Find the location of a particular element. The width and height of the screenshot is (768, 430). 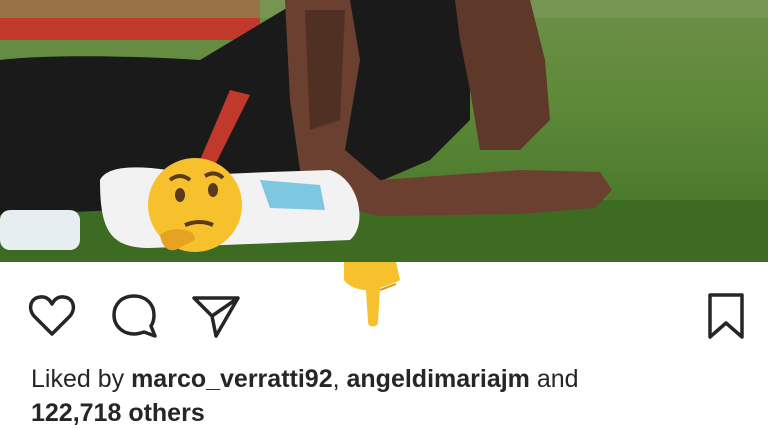

liker-username-2: angeldimariajm is located at coordinates (438, 379).